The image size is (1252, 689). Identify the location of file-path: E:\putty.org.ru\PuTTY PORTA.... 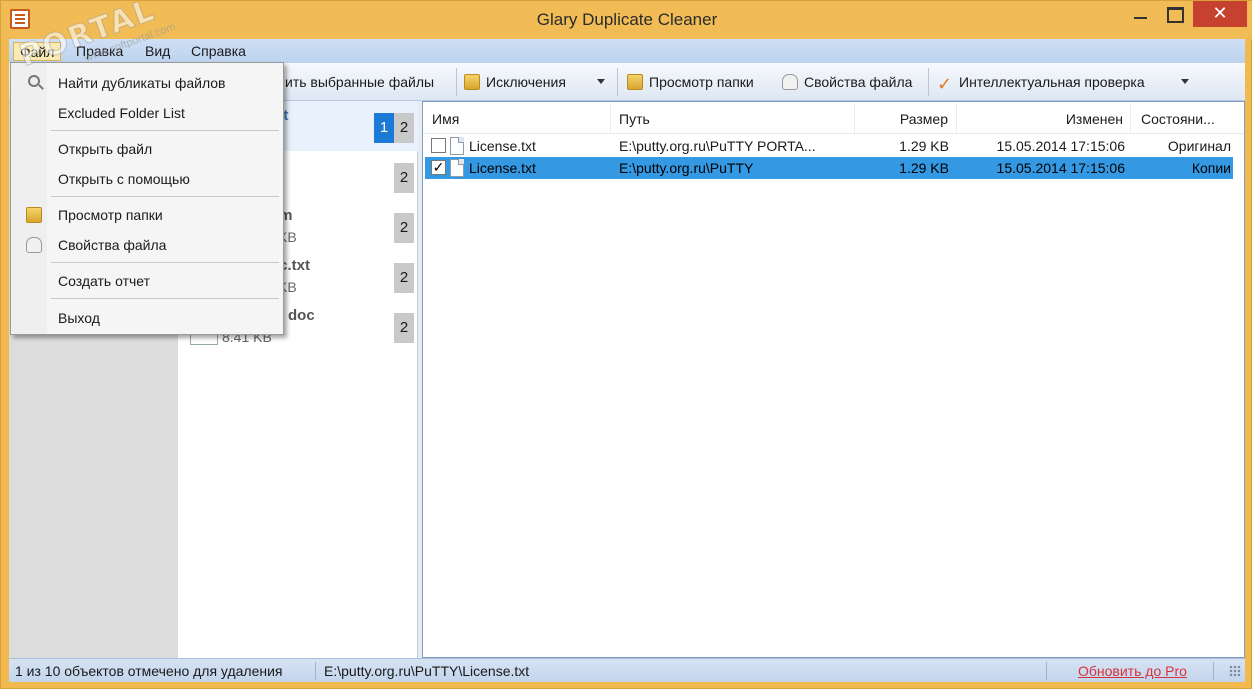
(717, 146).